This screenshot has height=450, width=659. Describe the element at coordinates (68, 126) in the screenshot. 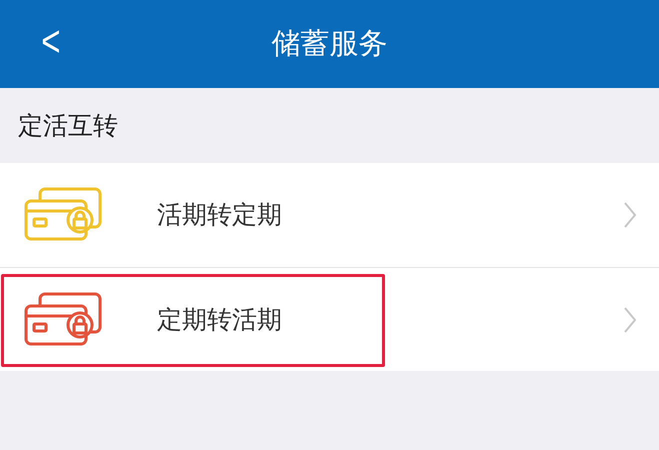

I see `section-title: 定活互转` at that location.